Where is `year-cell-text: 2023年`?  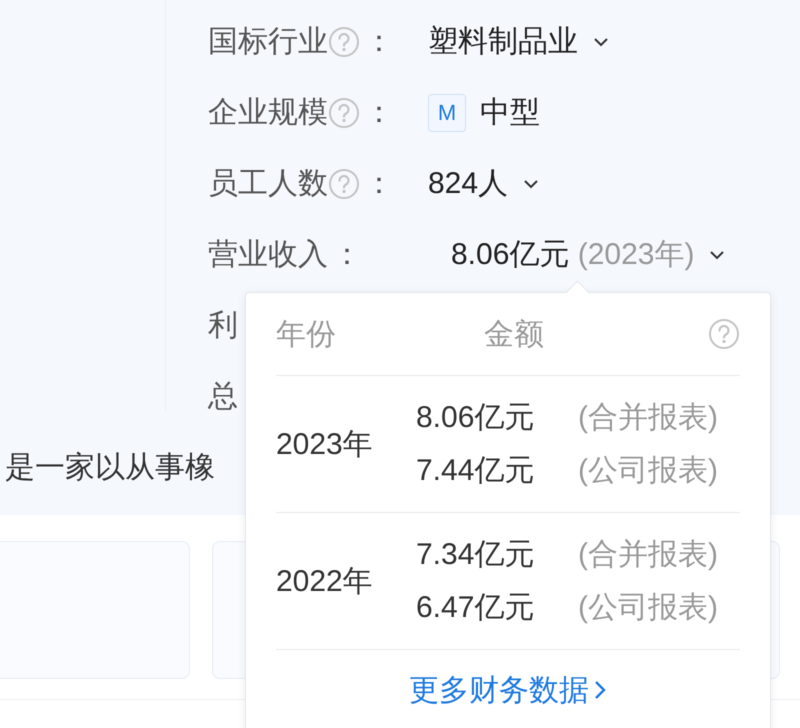 year-cell-text: 2023年 is located at coordinates (325, 444).